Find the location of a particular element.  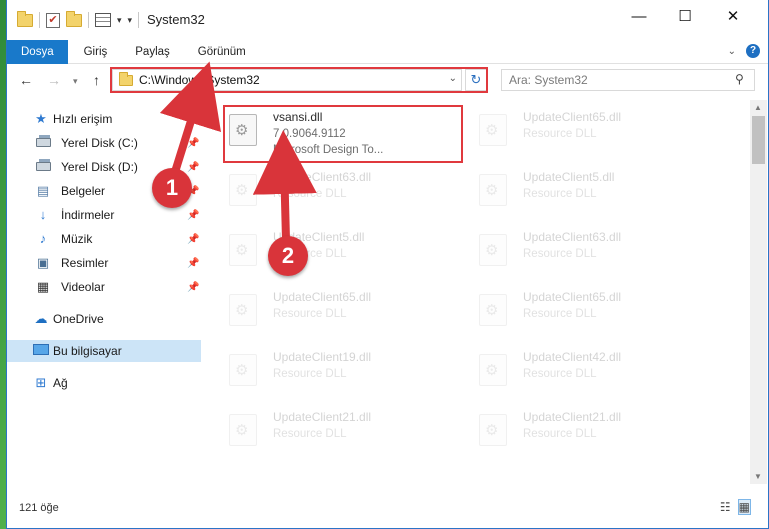

annotation-arrows is located at coordinates (238, 151).